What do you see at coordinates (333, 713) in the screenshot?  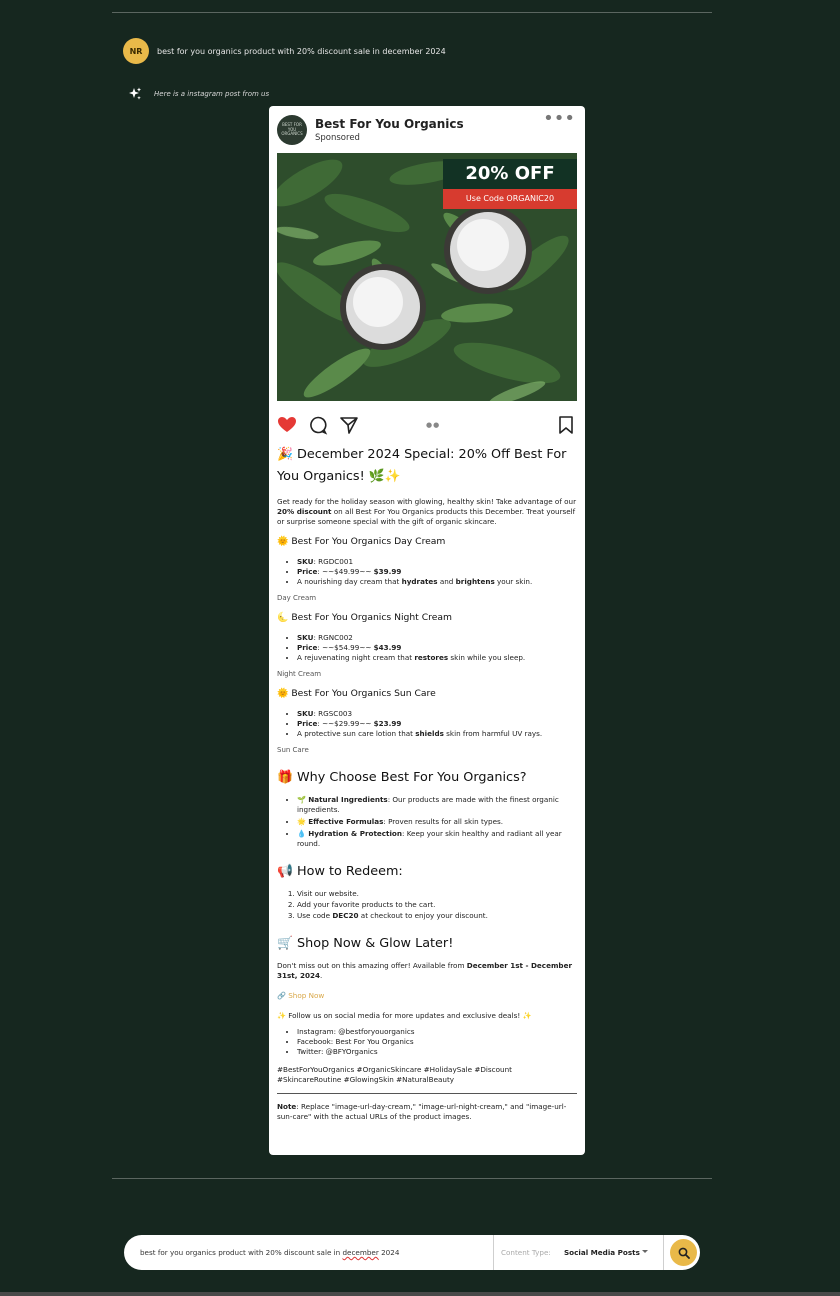 I see `sku-value: : RGSC003` at bounding box center [333, 713].